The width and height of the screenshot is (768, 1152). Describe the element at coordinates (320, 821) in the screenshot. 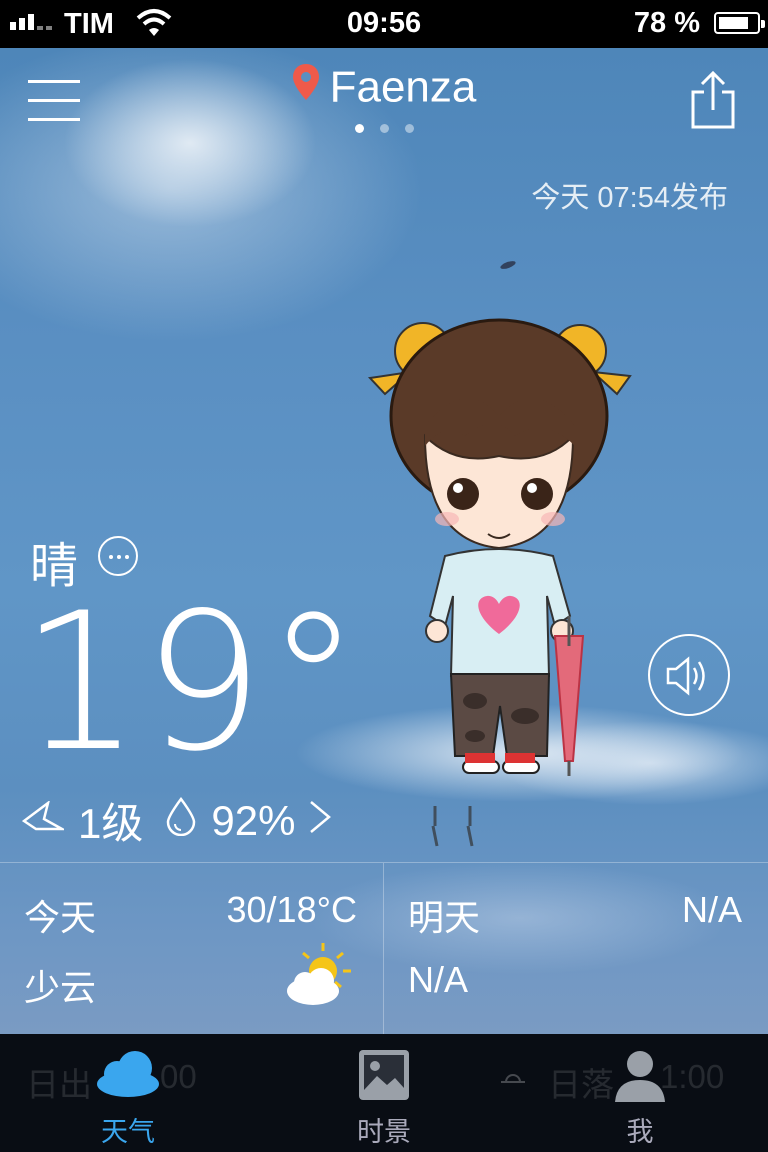

I see `chevron-right-icon` at that location.